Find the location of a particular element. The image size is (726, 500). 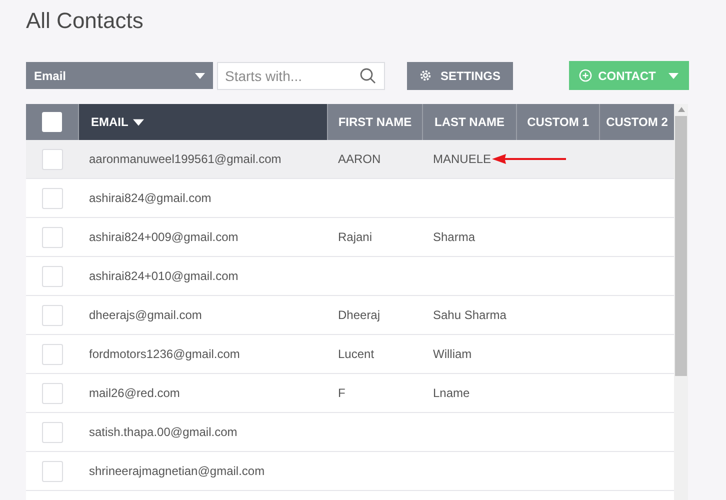

first-name-cell-text: Lucent is located at coordinates (355, 354).